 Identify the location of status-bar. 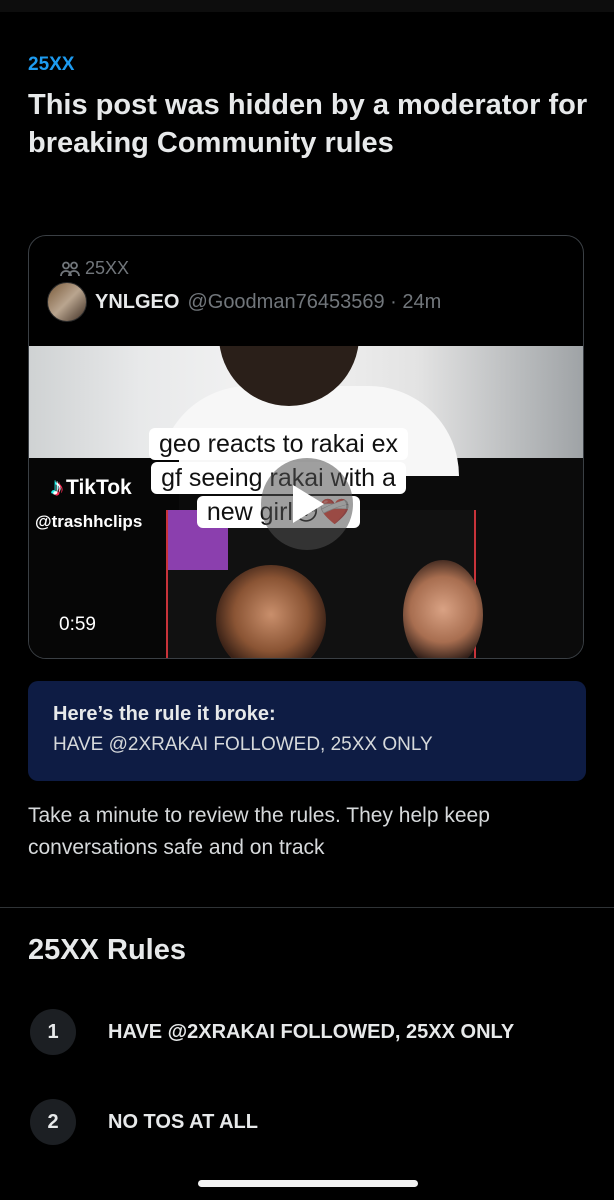
(307, 6).